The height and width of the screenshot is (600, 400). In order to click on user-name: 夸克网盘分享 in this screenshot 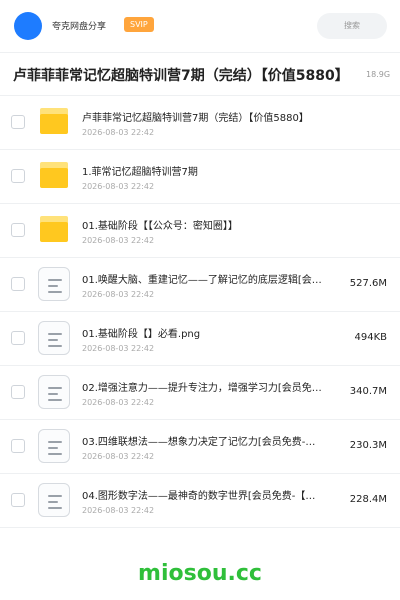, I will do `click(79, 27)`.